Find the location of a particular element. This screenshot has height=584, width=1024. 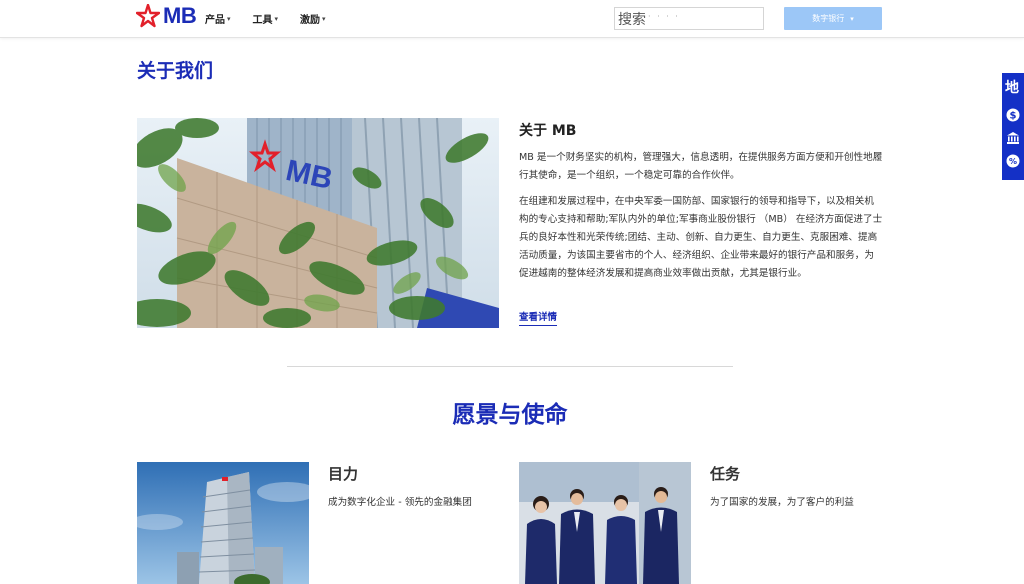

nav-item-label: 工具 is located at coordinates (262, 20).